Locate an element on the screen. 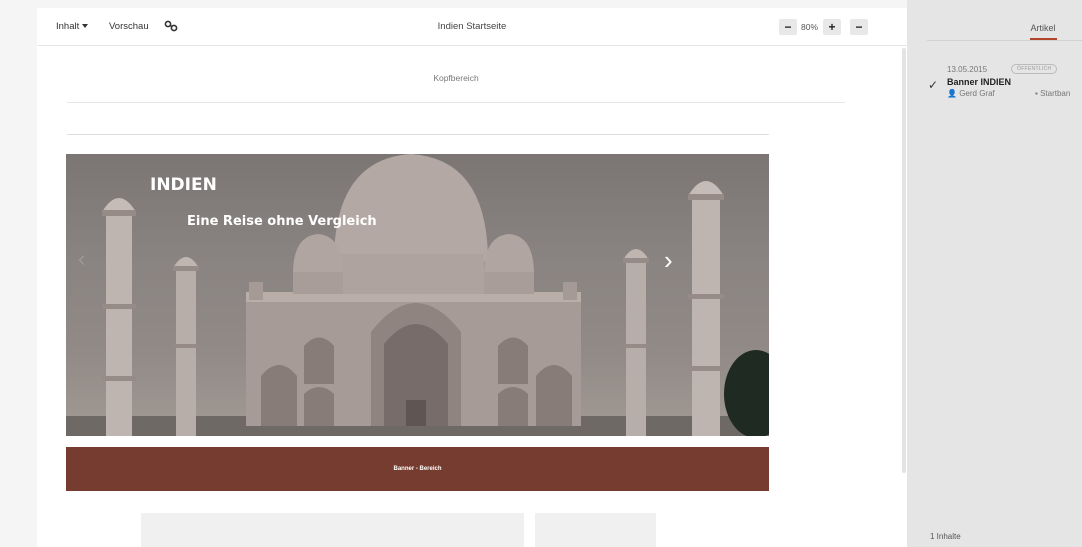 The image size is (1082, 547). author-name: Gerd Graf is located at coordinates (977, 93).